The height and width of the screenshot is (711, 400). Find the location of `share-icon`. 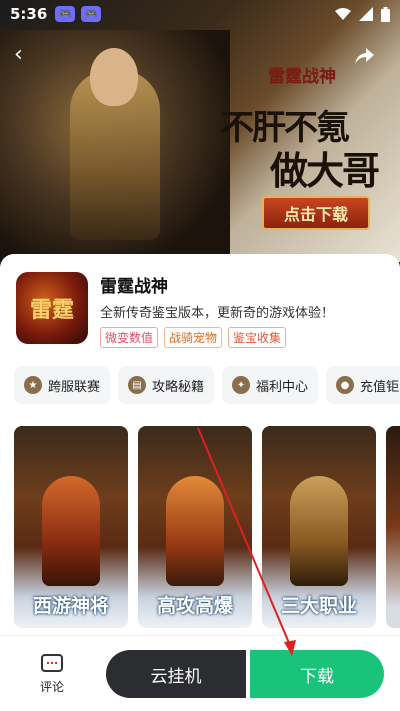

share-icon is located at coordinates (364, 56).